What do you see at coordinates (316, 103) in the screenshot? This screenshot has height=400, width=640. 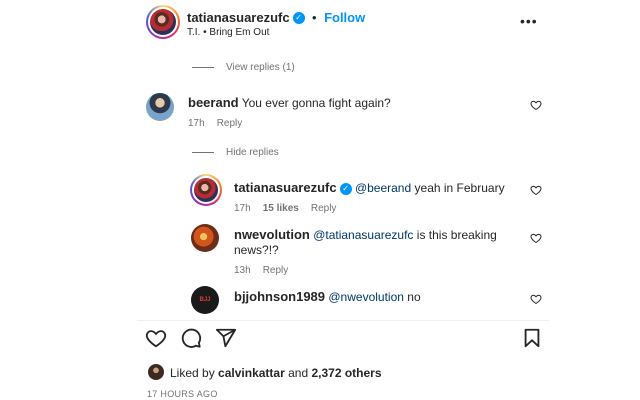 I see `comment-body: You ever gonna fight again?` at bounding box center [316, 103].